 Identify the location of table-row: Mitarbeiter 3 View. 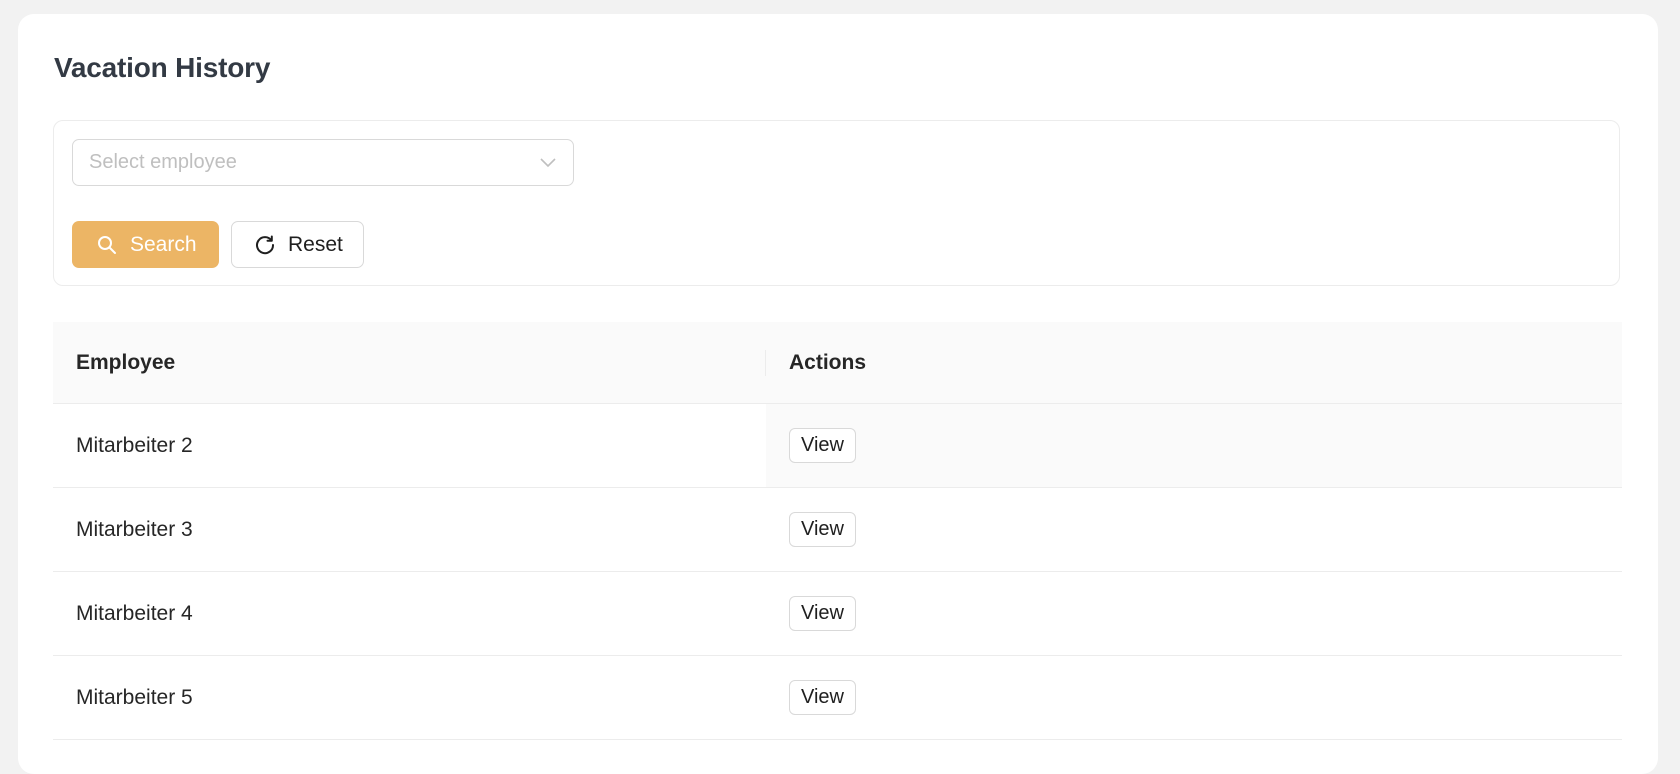
(837, 530).